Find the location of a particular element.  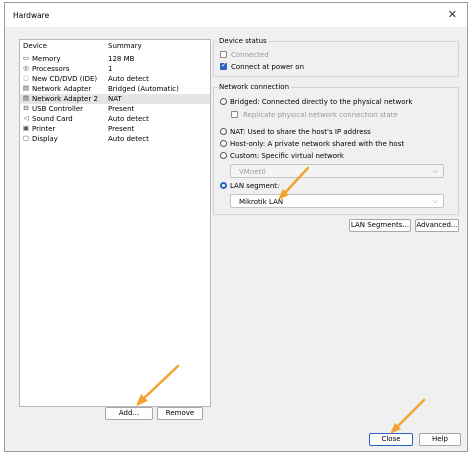

arrow-to-add-button is located at coordinates (158, 385).